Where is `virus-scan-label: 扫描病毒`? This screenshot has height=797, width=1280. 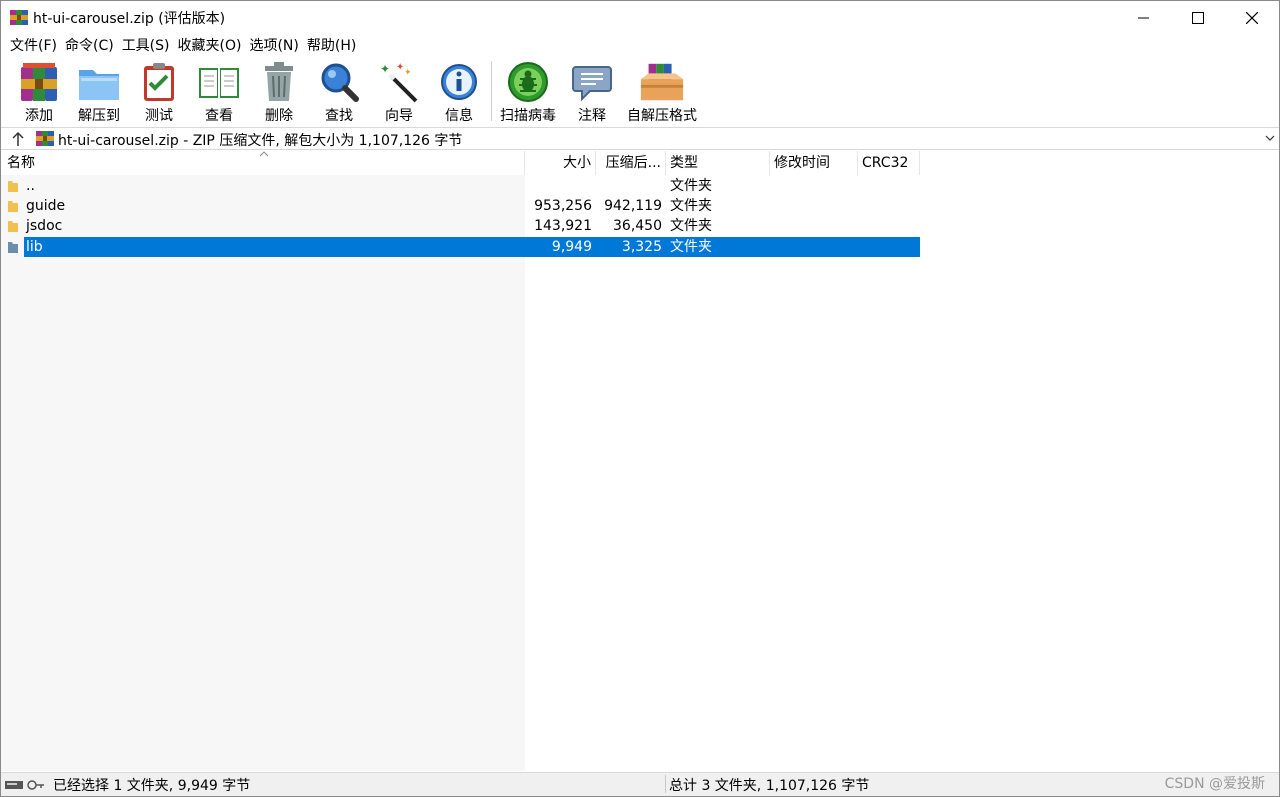
virus-scan-label: 扫描病毒 is located at coordinates (528, 116).